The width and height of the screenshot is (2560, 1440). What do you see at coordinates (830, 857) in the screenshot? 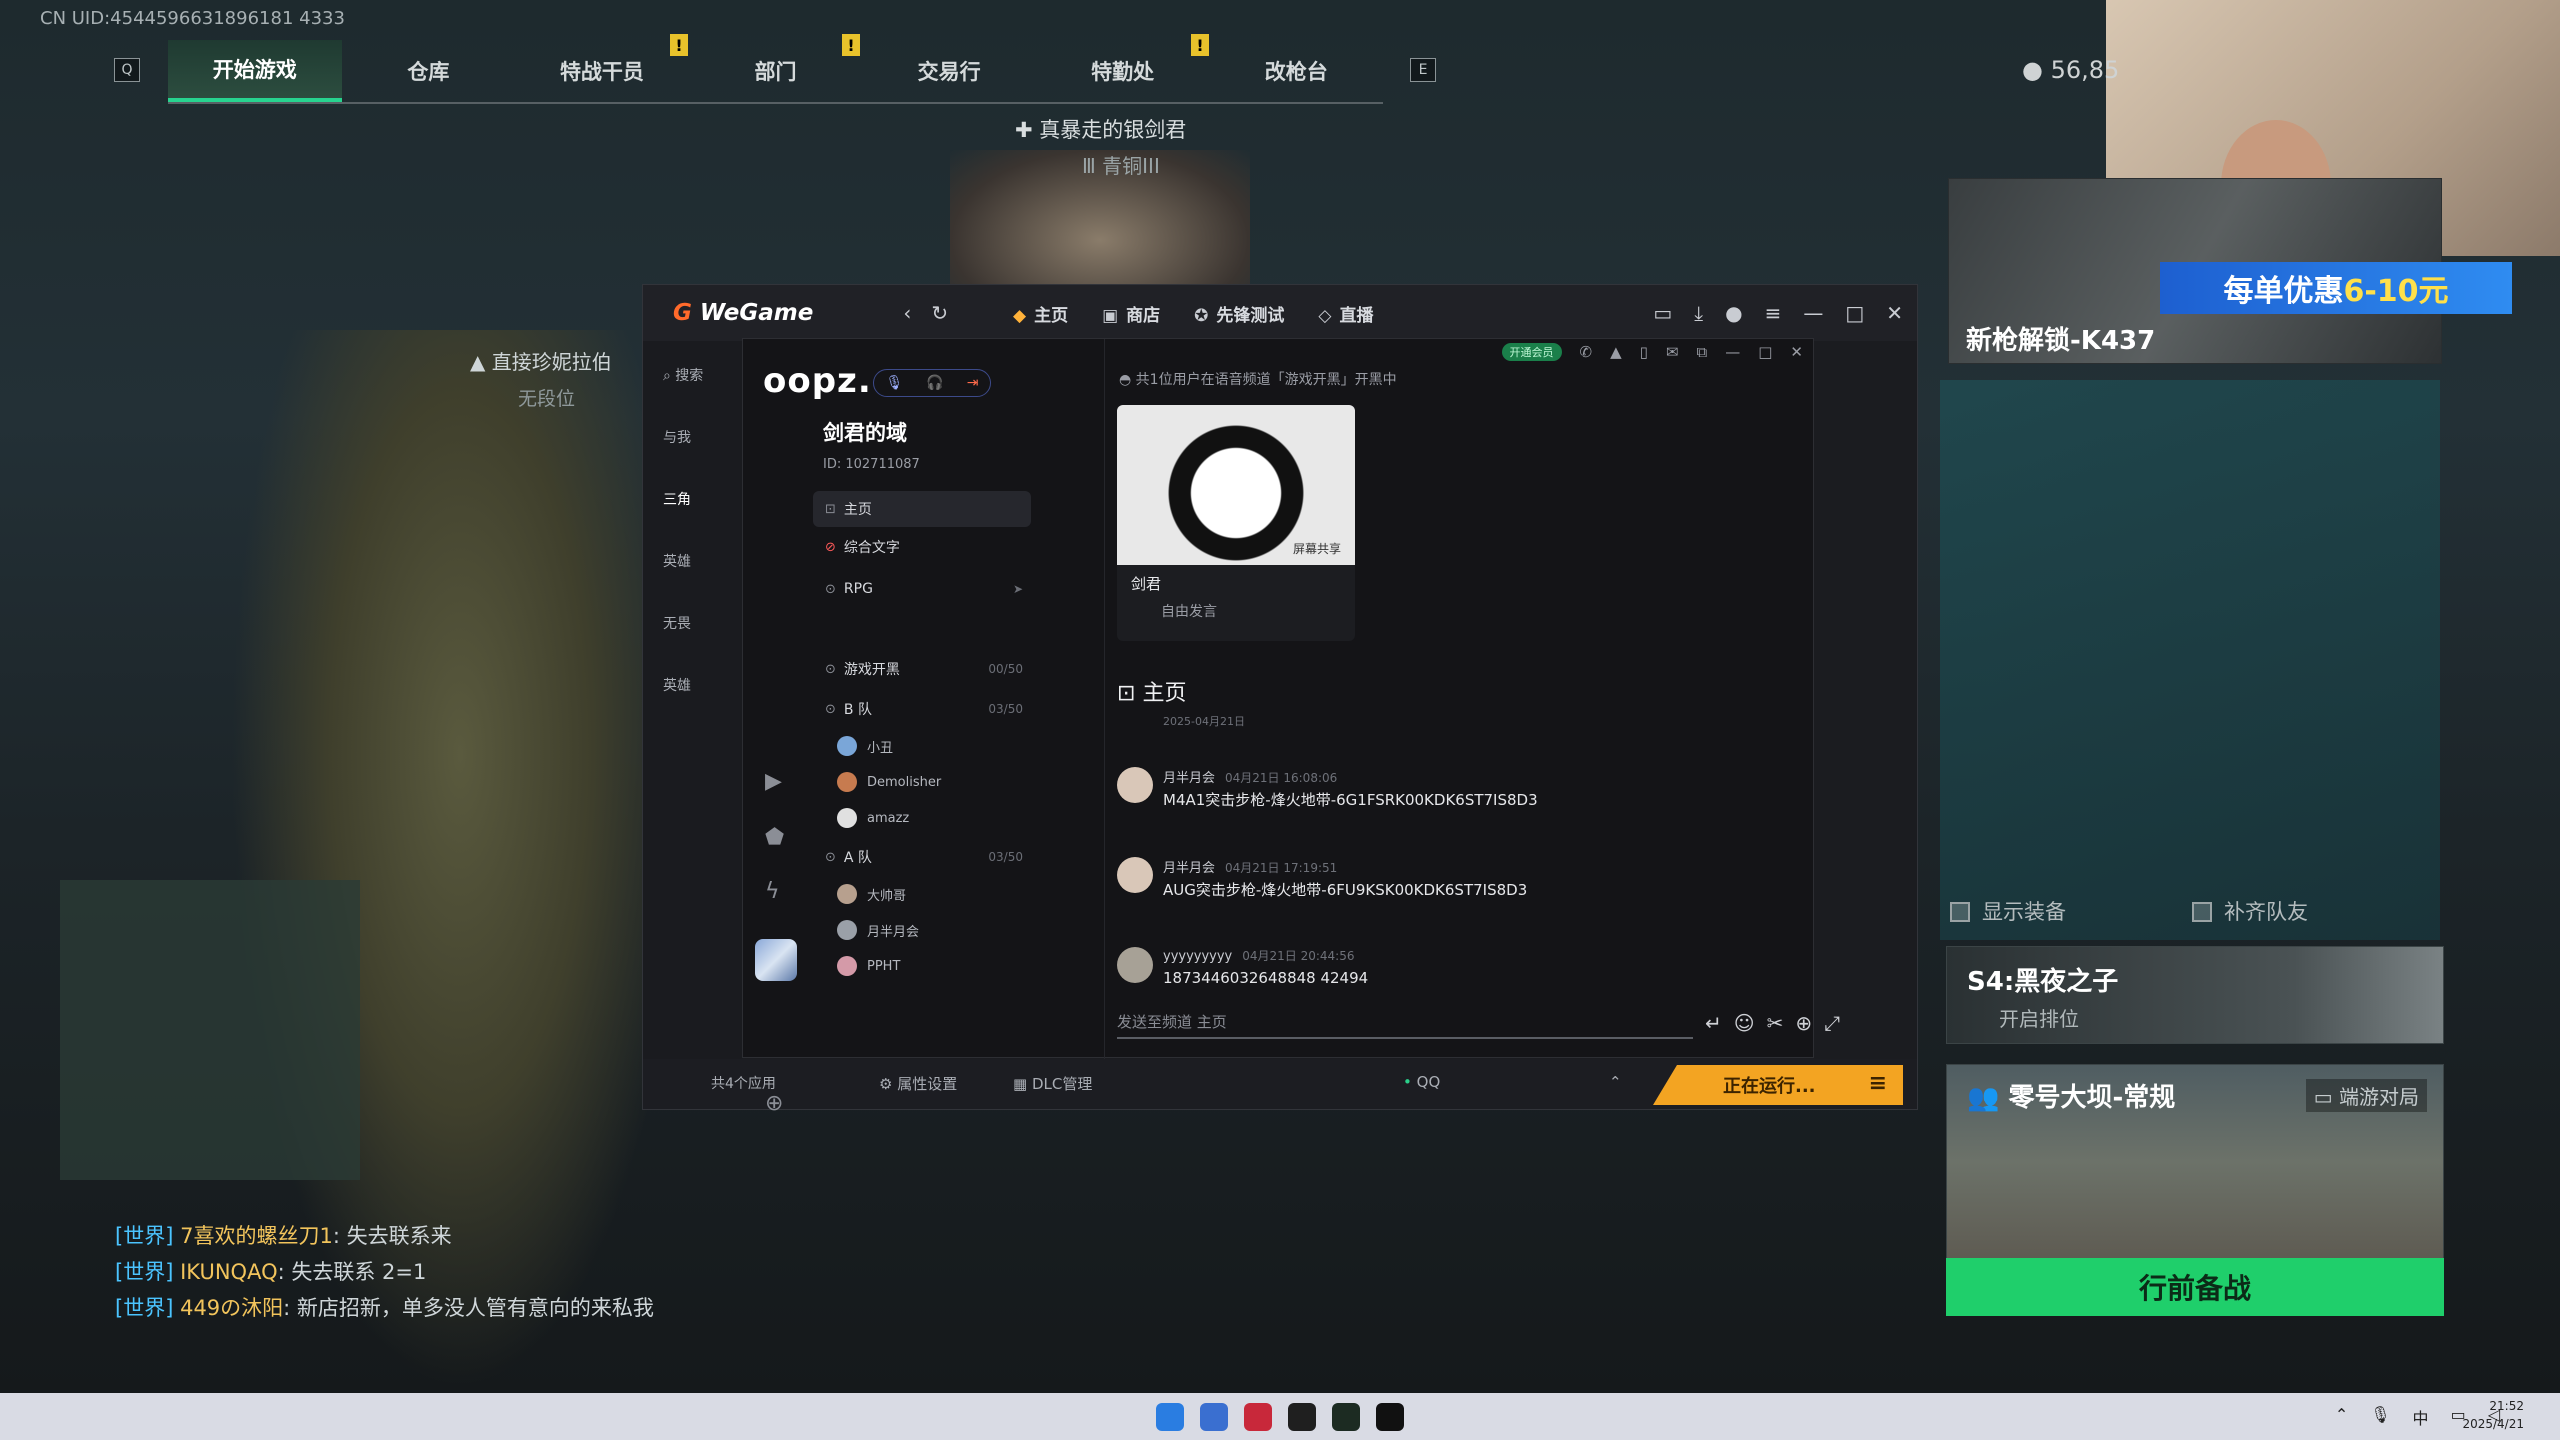
I see `voice-channel-icon: ⊙` at bounding box center [830, 857].